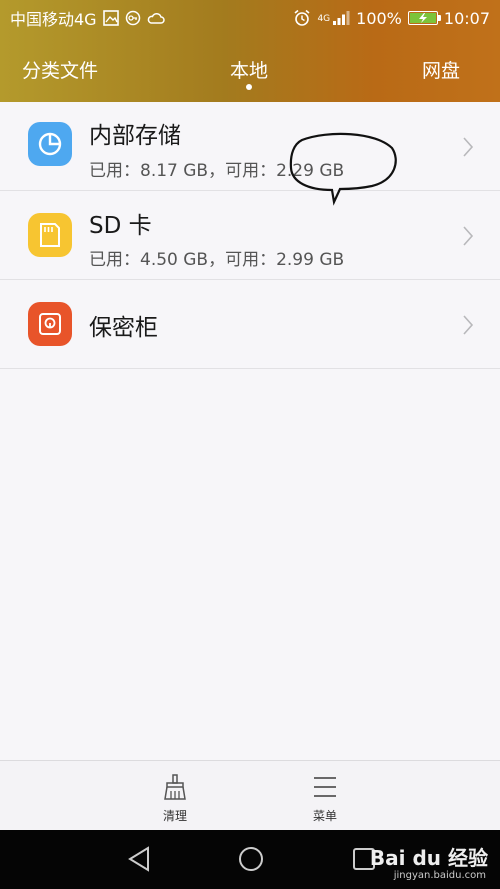  I want to click on clean-button: 清理, so click(175, 799).